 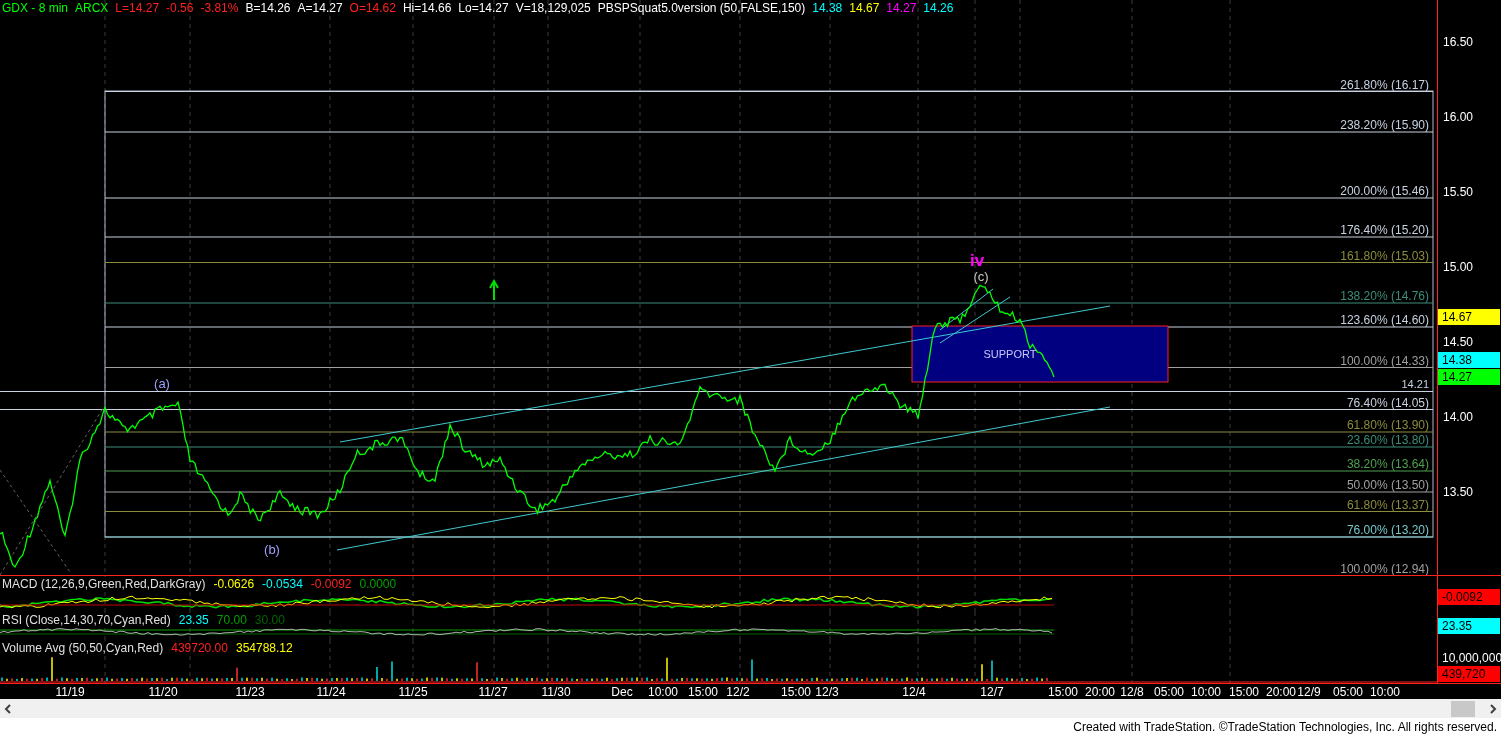 I want to click on time-axis-label: Dec, so click(x=622, y=692).